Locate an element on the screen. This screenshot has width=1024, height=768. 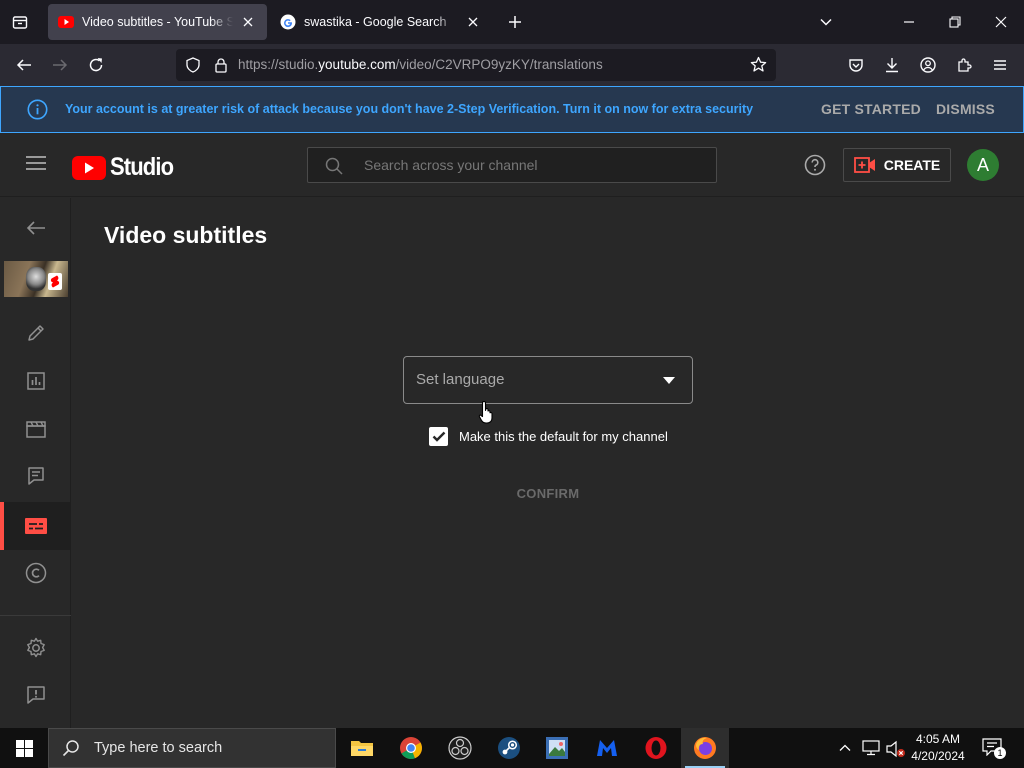
restore-window-icon is located at coordinates (955, 22).